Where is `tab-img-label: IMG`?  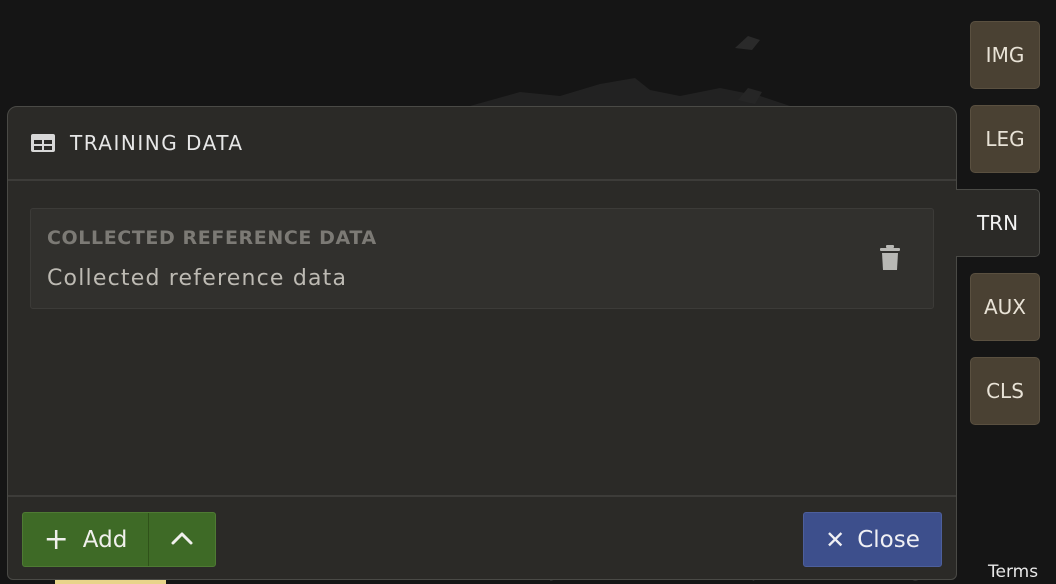
tab-img-label: IMG is located at coordinates (1005, 55).